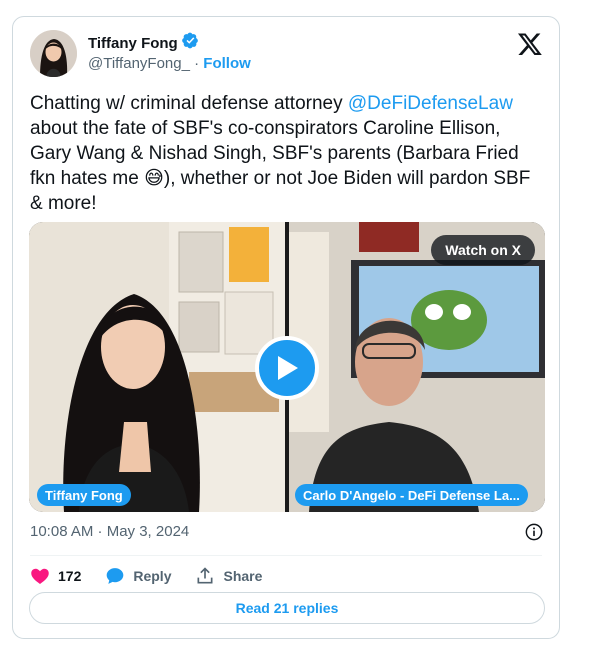  I want to click on author-handle: @TiffanyFong_, so click(139, 63).